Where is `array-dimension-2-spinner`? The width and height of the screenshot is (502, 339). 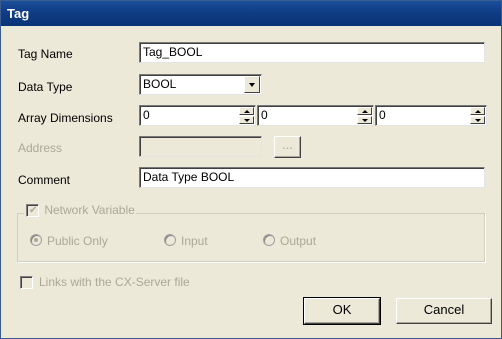
array-dimension-2-spinner is located at coordinates (364, 115).